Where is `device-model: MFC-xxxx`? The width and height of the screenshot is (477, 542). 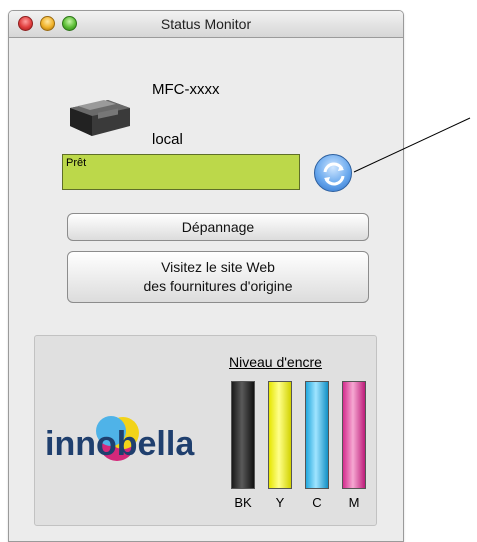 device-model: MFC-xxxx is located at coordinates (186, 89).